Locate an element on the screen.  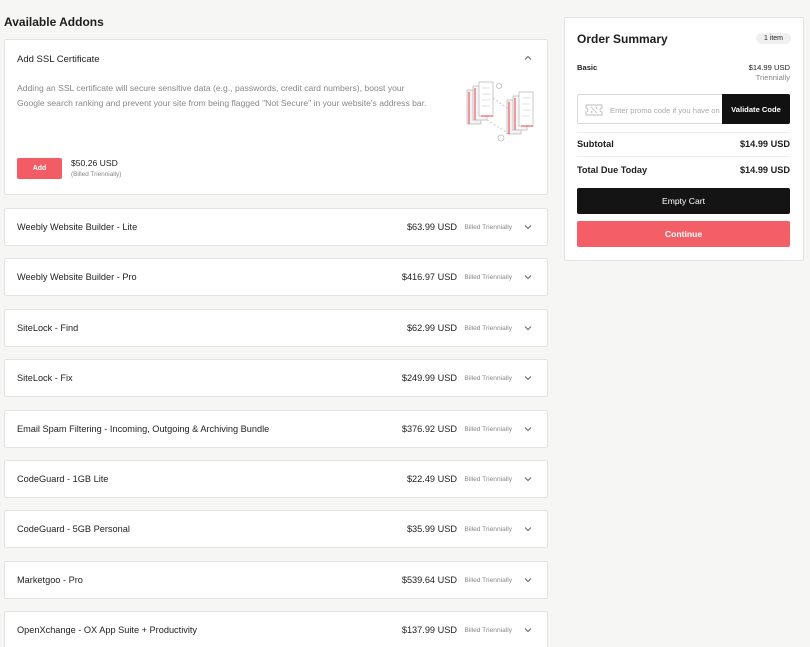
addon-name: SiteLock - Find is located at coordinates (48, 328).